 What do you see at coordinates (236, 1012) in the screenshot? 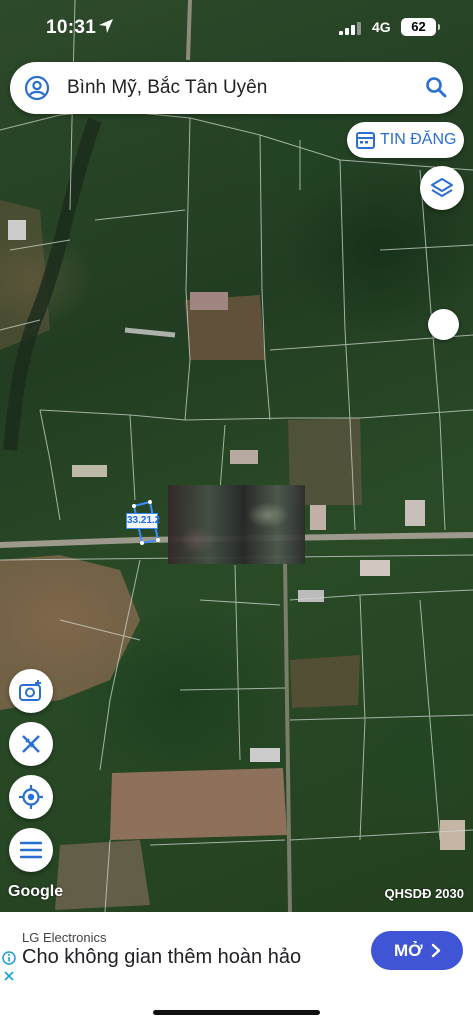
I see `home-indicator` at bounding box center [236, 1012].